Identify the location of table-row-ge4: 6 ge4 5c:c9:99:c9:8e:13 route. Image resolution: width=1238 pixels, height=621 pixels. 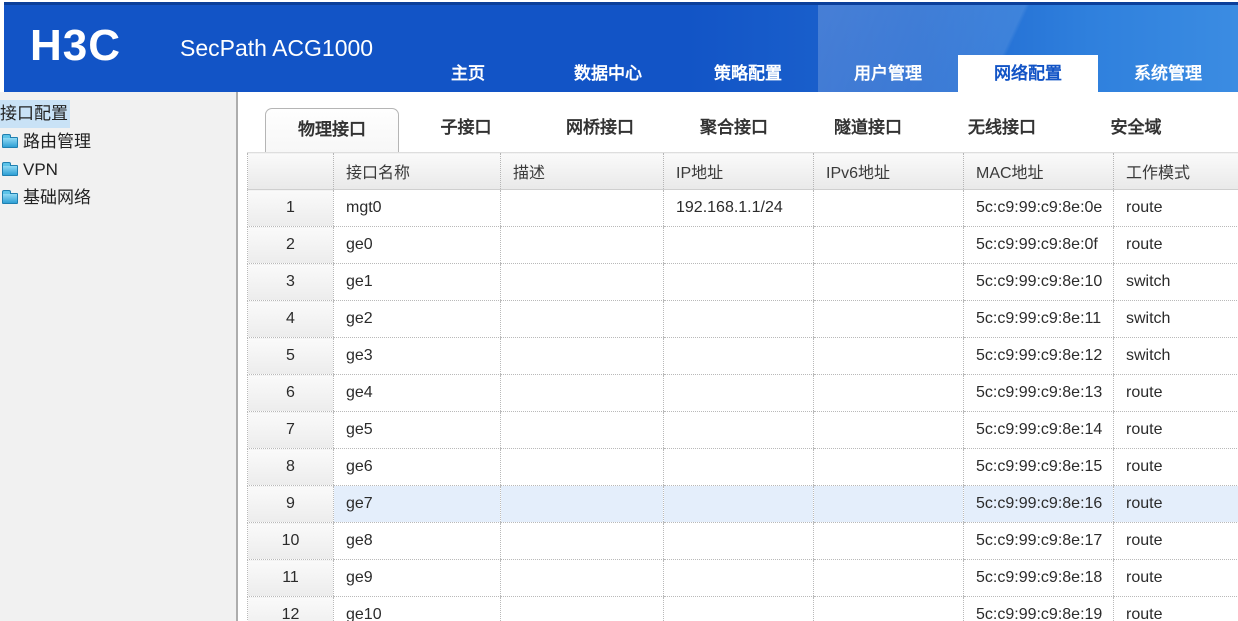
(742, 393).